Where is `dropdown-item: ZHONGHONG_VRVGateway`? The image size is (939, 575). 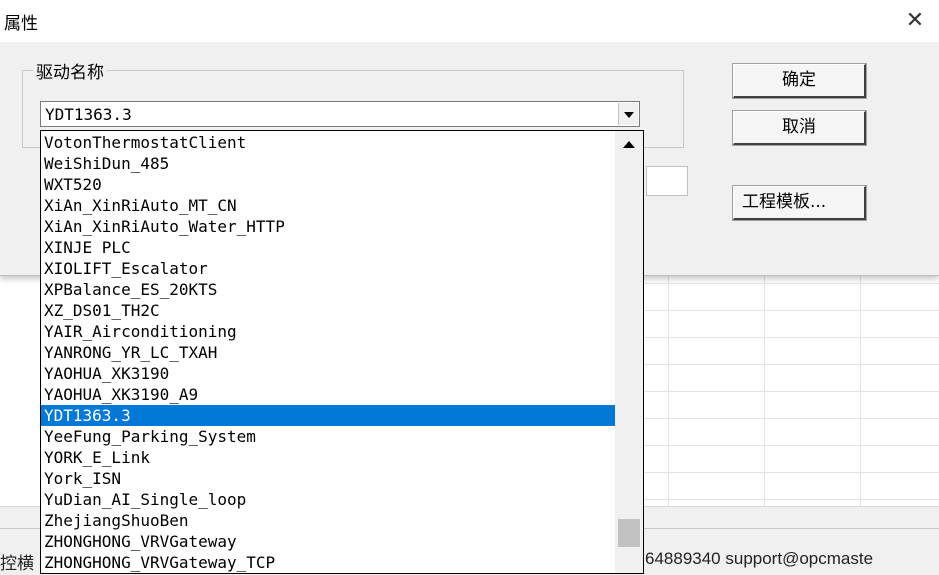
dropdown-item: ZHONGHONG_VRVGateway is located at coordinates (328, 541).